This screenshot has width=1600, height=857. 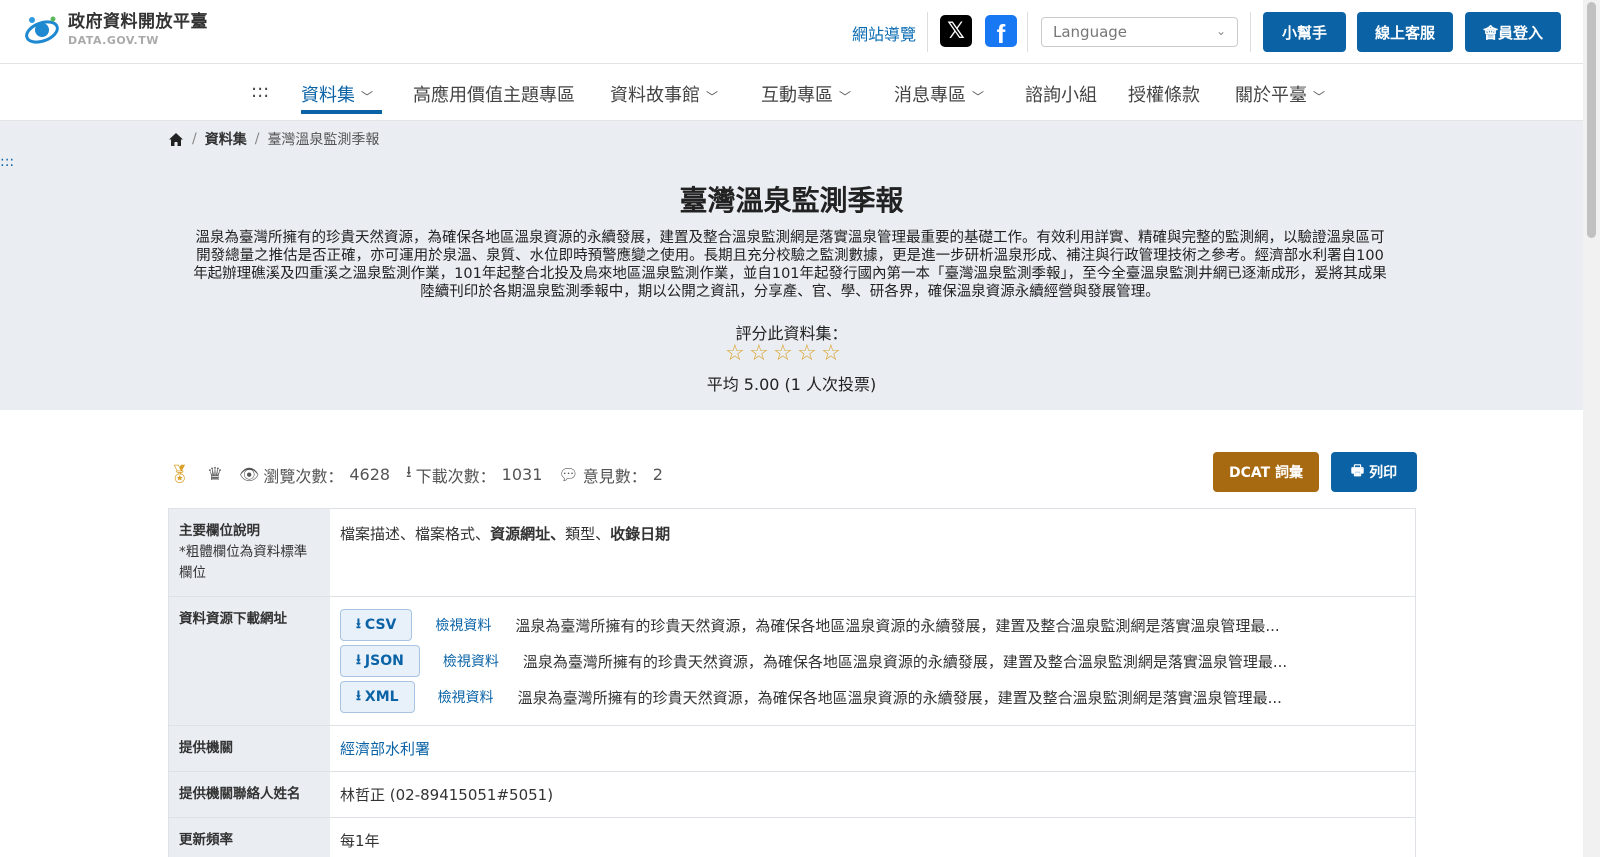 What do you see at coordinates (455, 476) in the screenshot?
I see `downloads-label: 下載次數：` at bounding box center [455, 476].